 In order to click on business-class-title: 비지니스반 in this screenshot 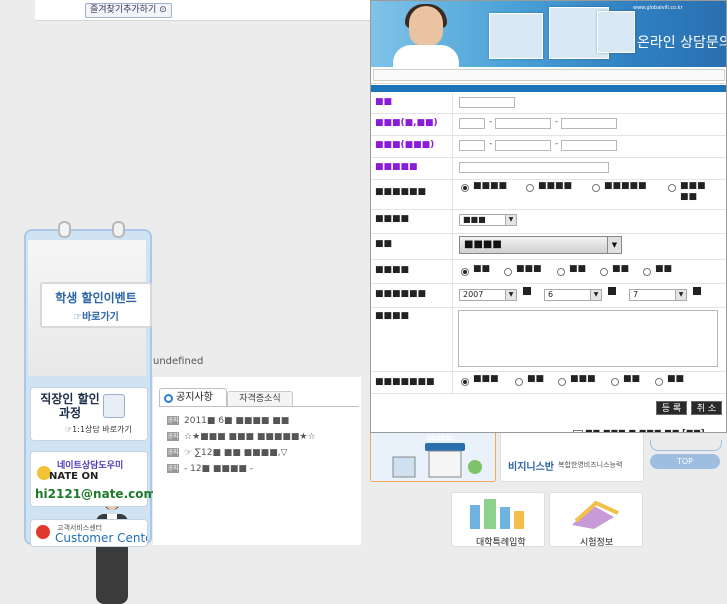, I will do `click(531, 467)`.